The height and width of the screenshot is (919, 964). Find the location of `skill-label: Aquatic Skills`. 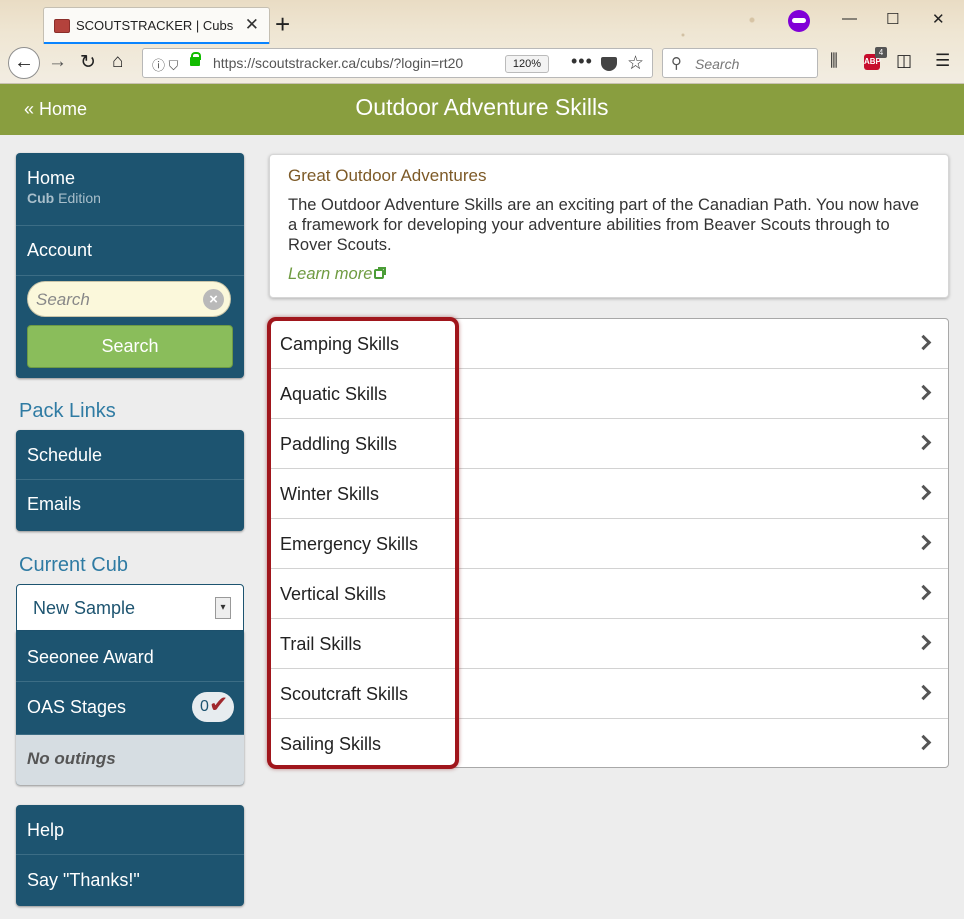

skill-label: Aquatic Skills is located at coordinates (334, 394).